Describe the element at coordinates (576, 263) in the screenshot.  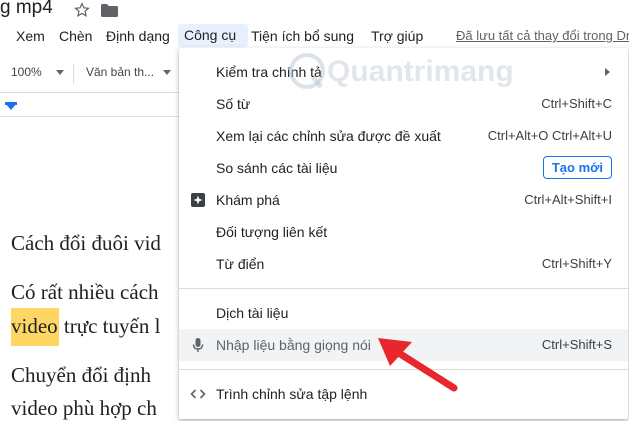
I see `shortcut-label: Ctrl+Shift+Y` at that location.